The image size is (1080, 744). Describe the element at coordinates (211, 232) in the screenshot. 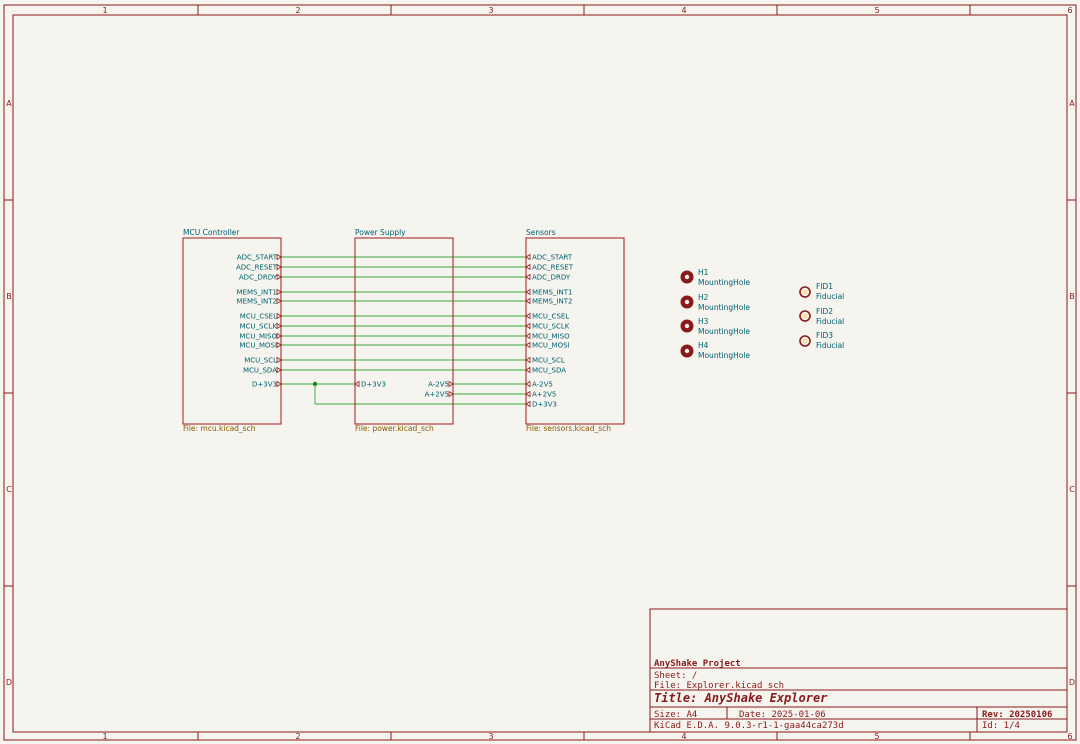

I see `sheet-name: MCU Controller` at that location.